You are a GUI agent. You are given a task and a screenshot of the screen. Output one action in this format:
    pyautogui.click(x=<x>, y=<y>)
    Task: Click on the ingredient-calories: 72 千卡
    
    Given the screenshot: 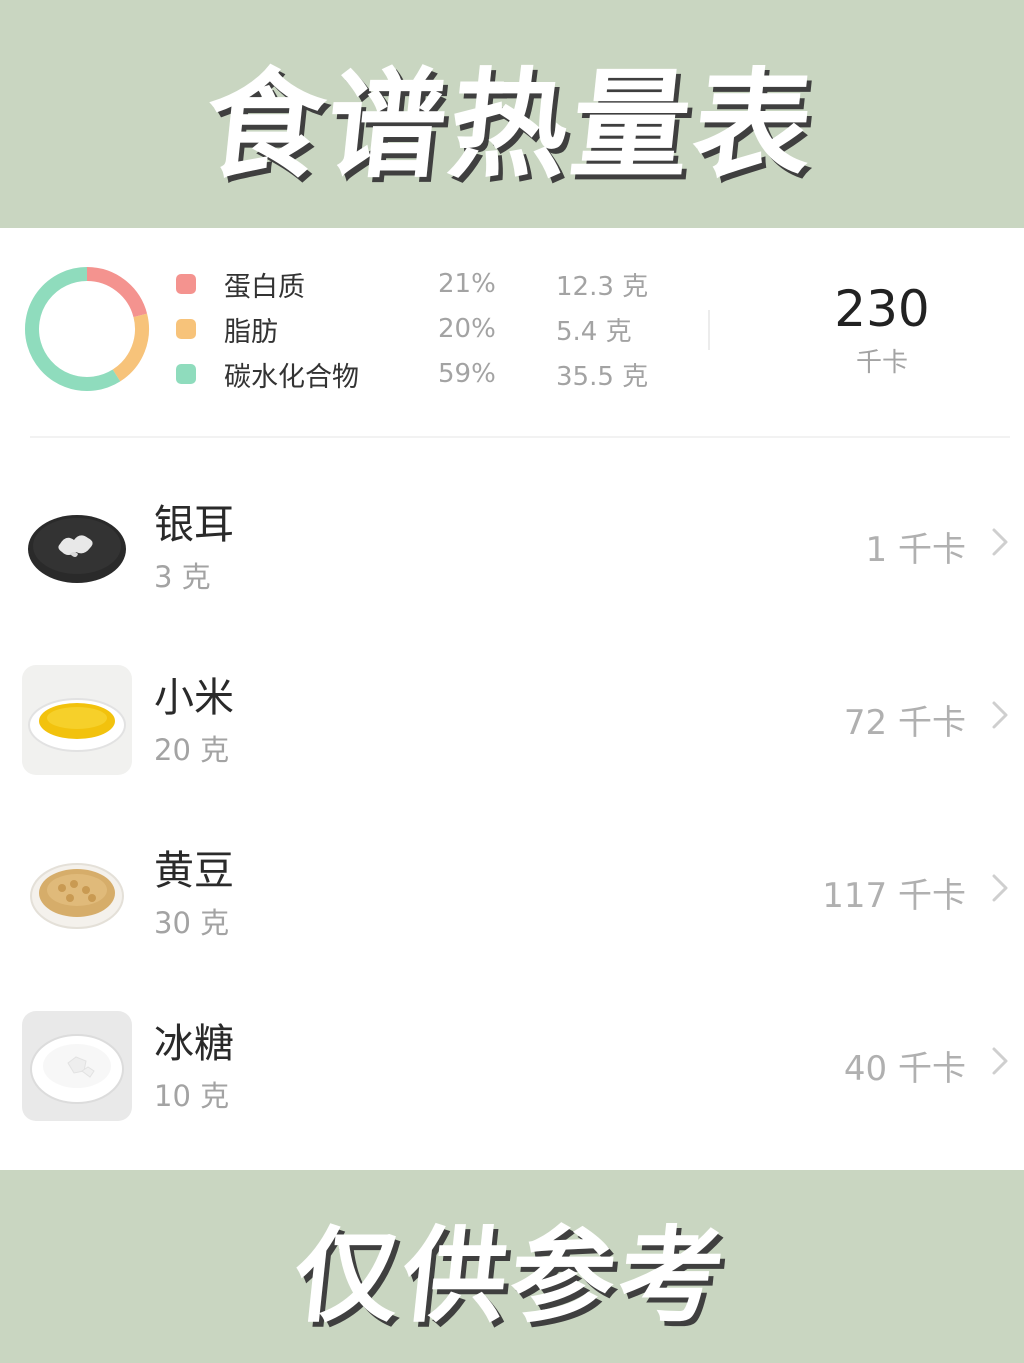 What is the action you would take?
    pyautogui.click(x=904, y=723)
    